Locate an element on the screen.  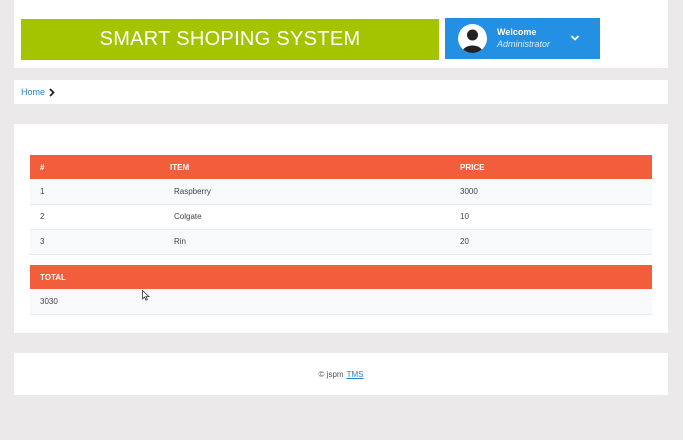
column-header-price: PRICE is located at coordinates (551, 167).